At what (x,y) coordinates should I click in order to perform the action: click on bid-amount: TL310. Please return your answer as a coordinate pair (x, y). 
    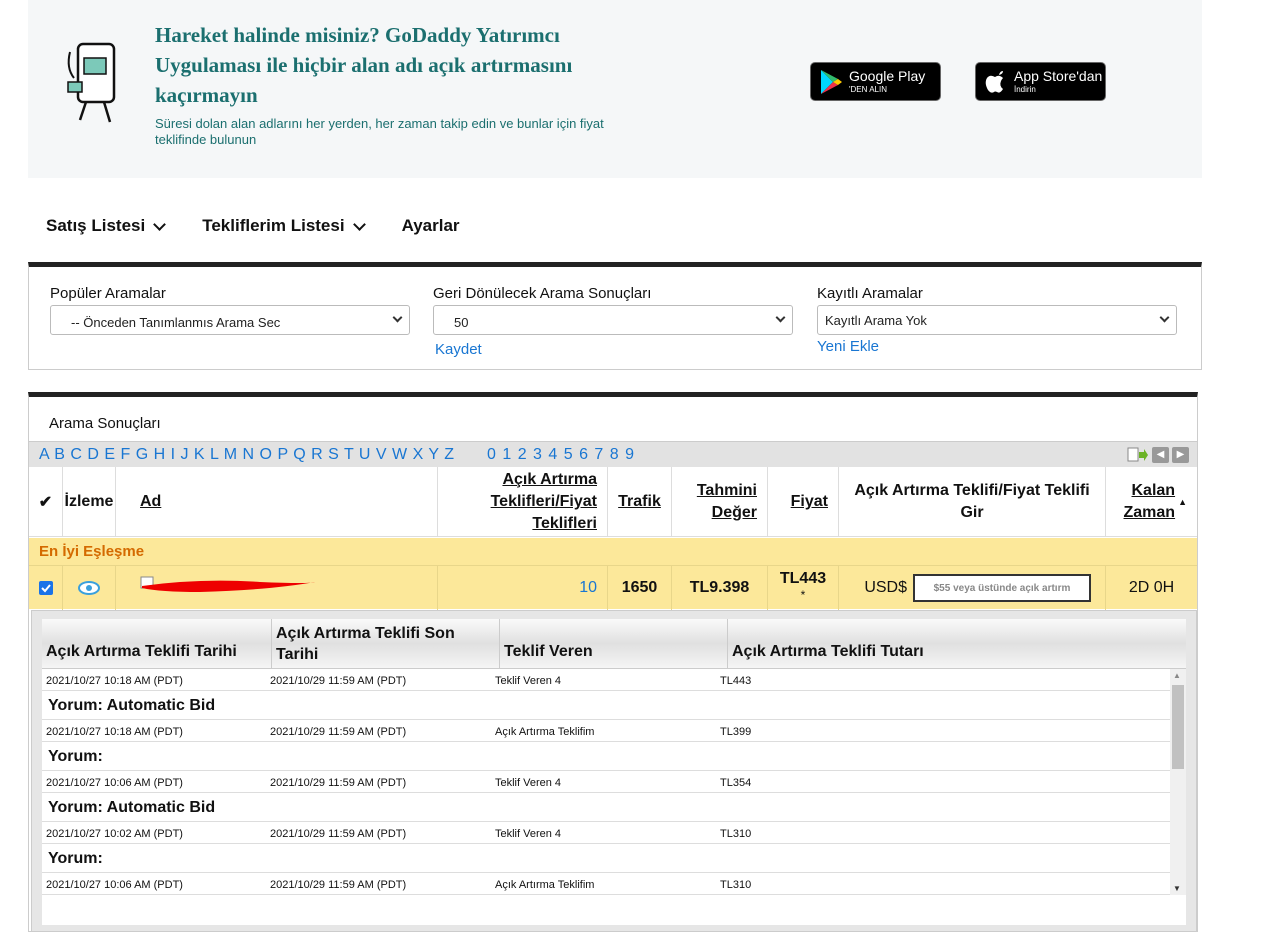
    Looking at the image, I should click on (736, 885).